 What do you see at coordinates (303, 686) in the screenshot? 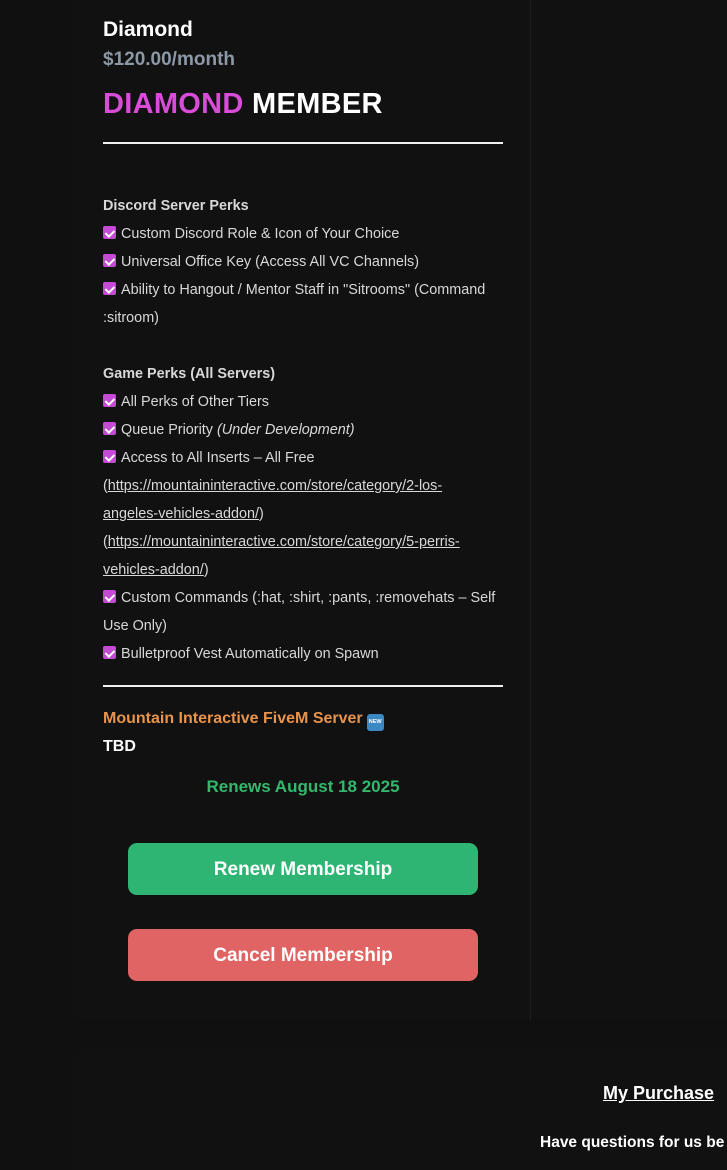
I see `divider-bottom` at bounding box center [303, 686].